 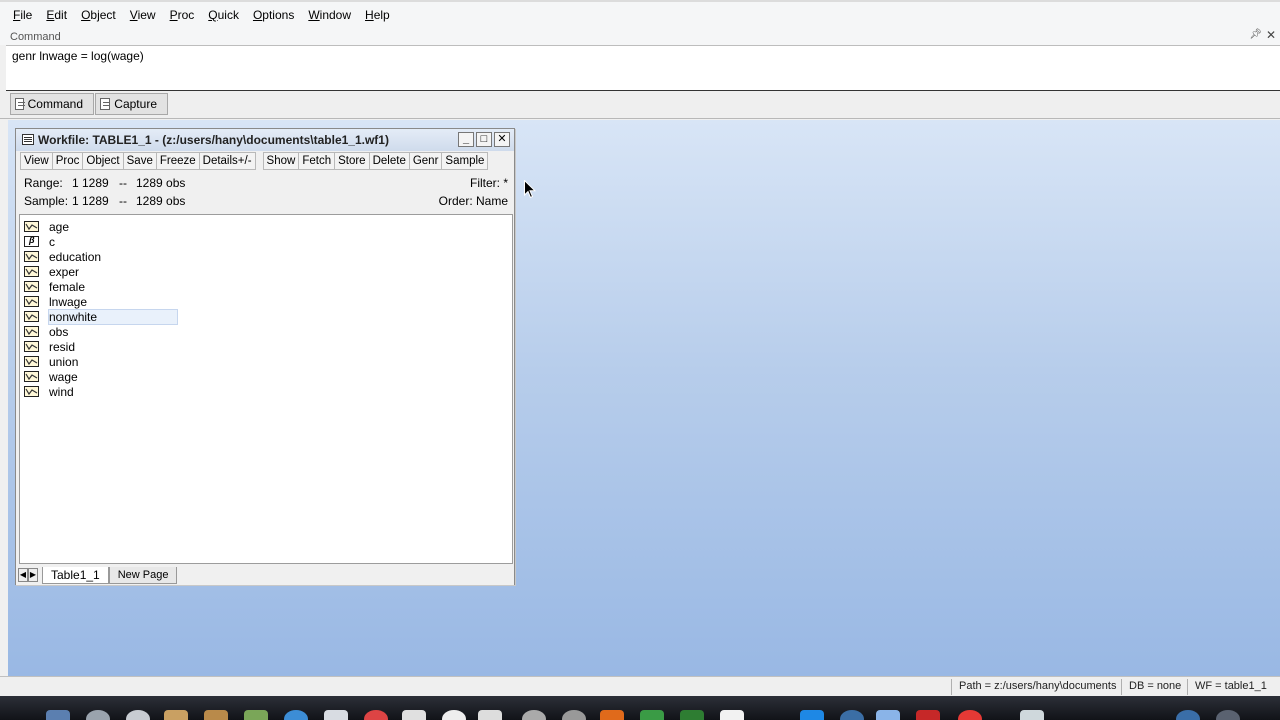 I want to click on scroll-right-icon: ▶, so click(x=33, y=575).